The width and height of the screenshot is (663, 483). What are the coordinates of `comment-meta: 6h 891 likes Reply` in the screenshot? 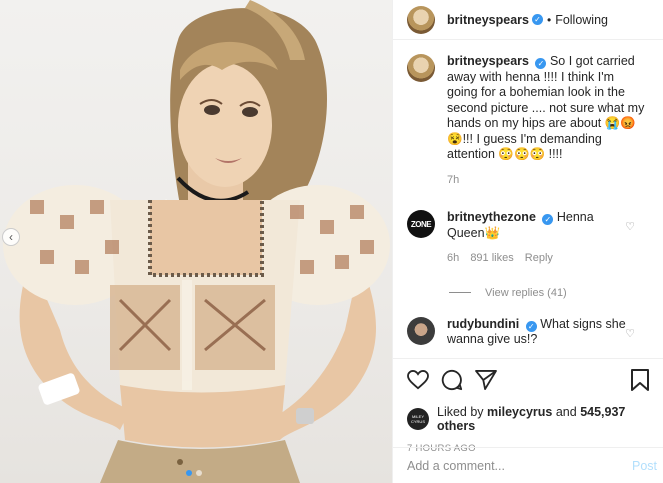 It's located at (537, 259).